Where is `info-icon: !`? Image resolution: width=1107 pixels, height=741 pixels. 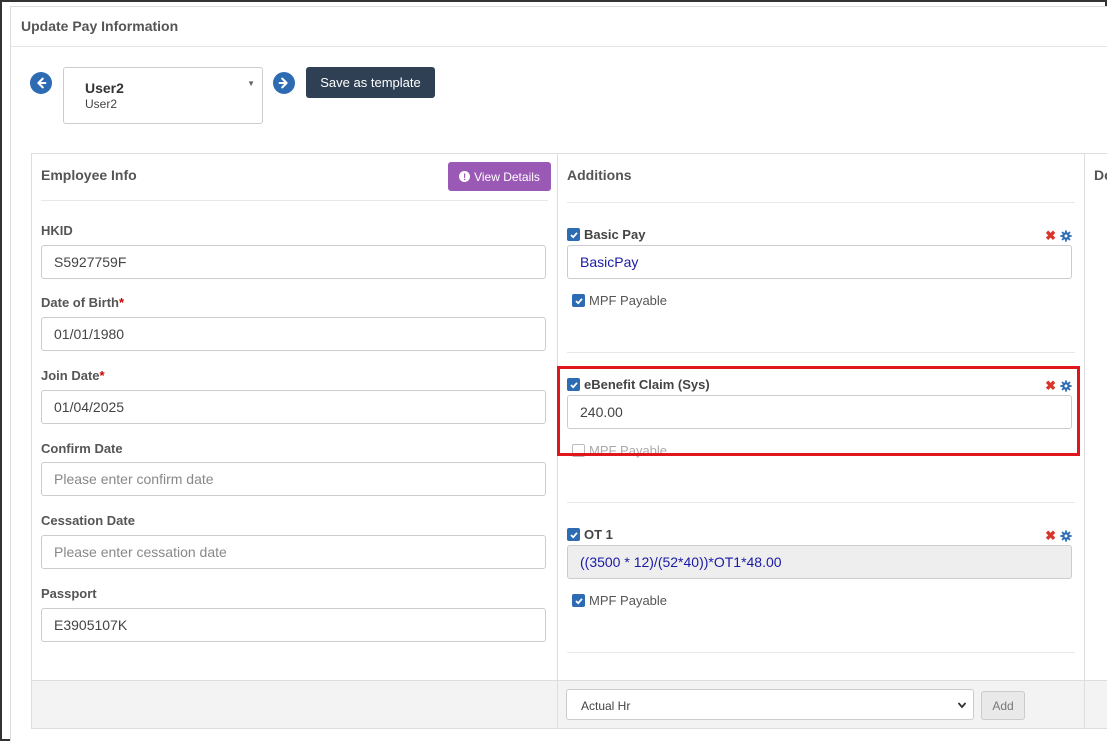
info-icon: ! is located at coordinates (465, 176).